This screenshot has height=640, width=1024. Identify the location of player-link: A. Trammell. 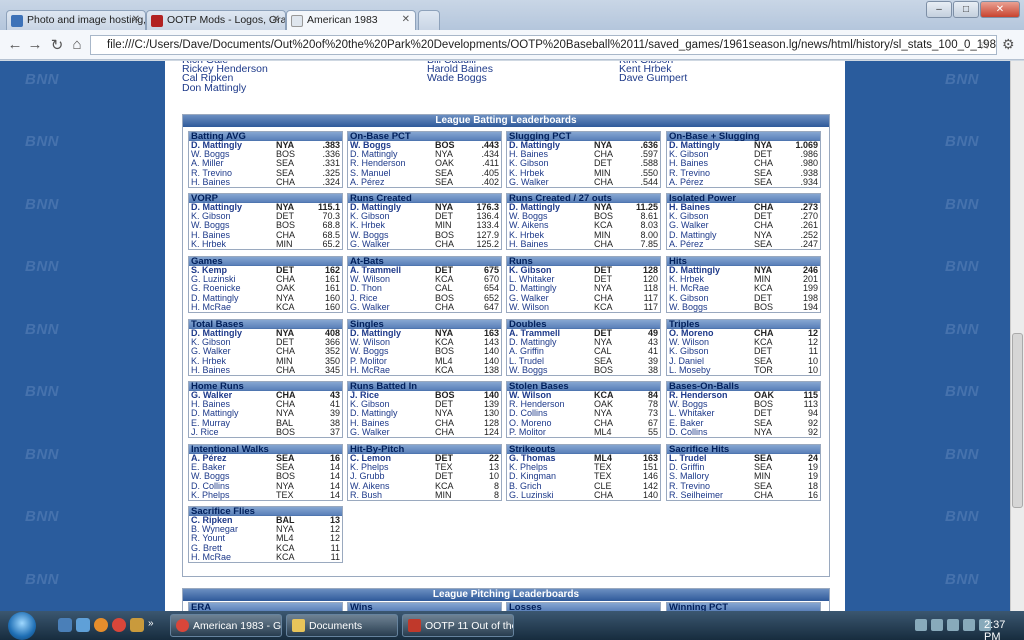
(551, 333).